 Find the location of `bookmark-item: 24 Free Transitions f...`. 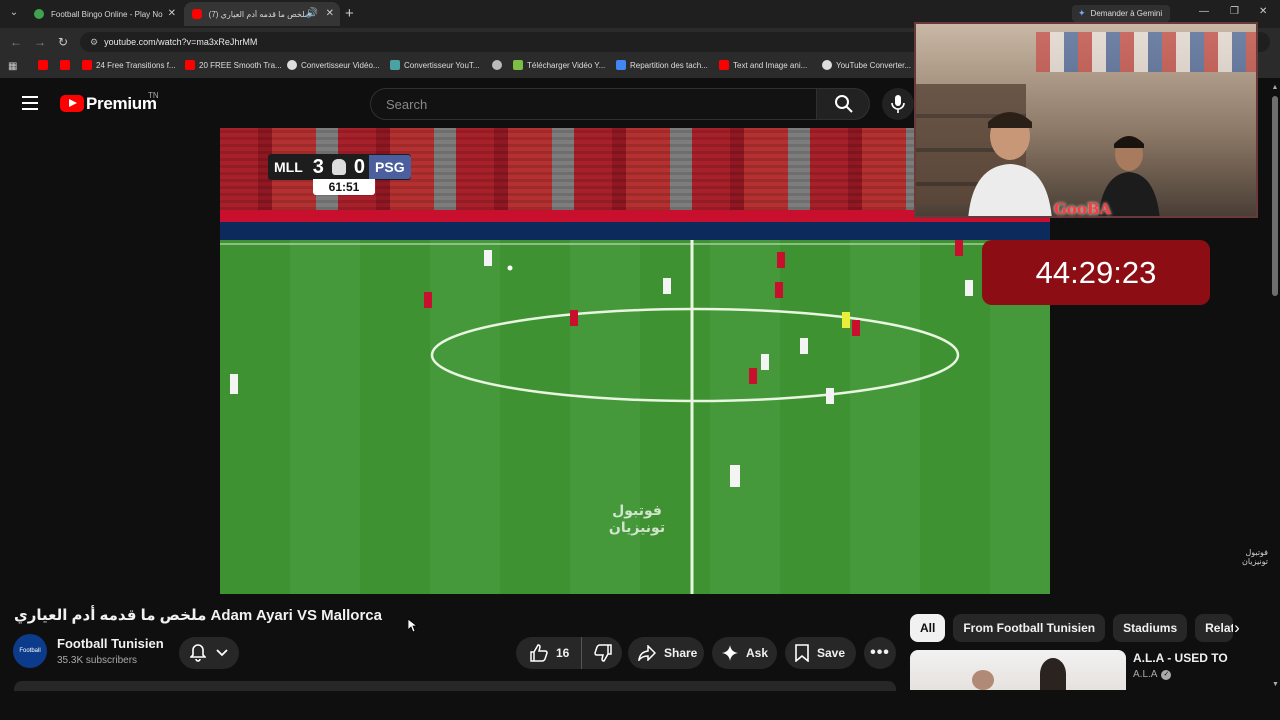

bookmark-item: 24 Free Transitions f... is located at coordinates (129, 65).